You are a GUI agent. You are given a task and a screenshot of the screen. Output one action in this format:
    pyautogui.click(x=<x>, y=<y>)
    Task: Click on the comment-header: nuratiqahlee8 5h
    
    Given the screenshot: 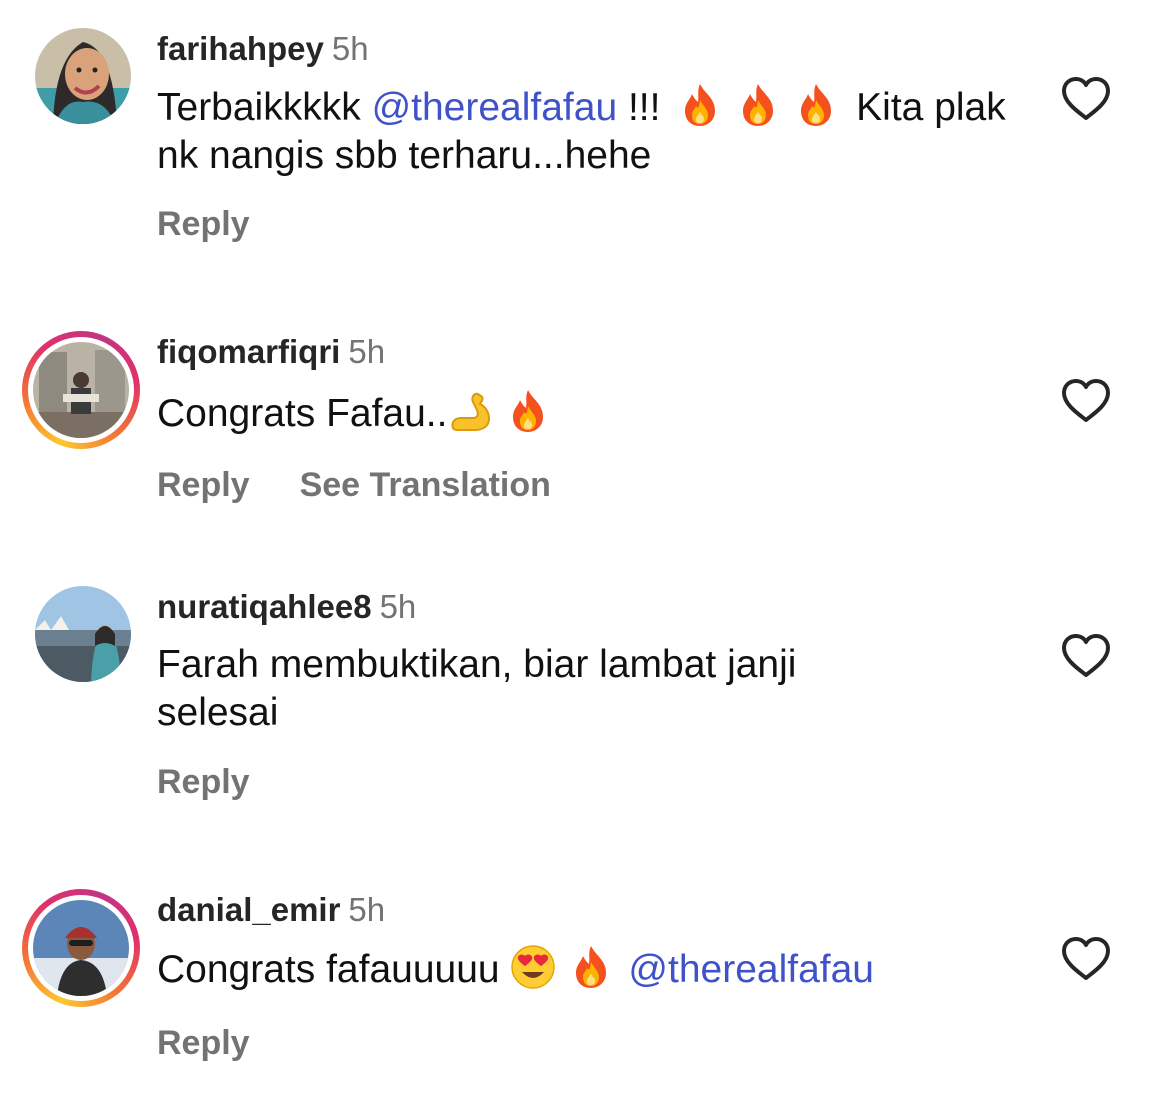 What is the action you would take?
    pyautogui.click(x=286, y=607)
    